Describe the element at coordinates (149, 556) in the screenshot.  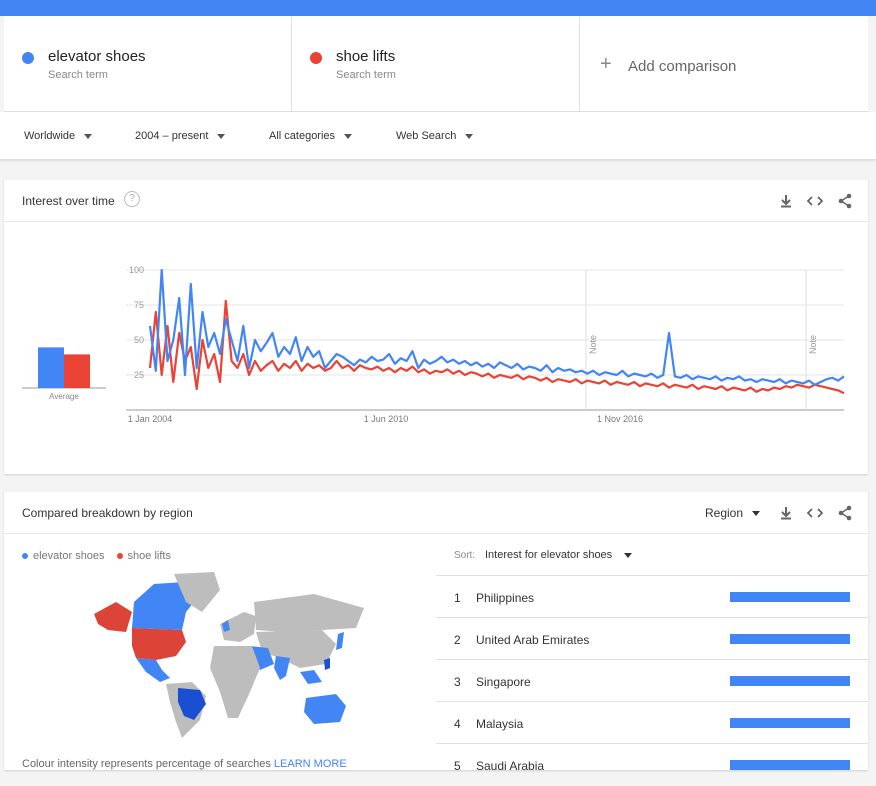
I see `legend-label: shoe lifts` at that location.